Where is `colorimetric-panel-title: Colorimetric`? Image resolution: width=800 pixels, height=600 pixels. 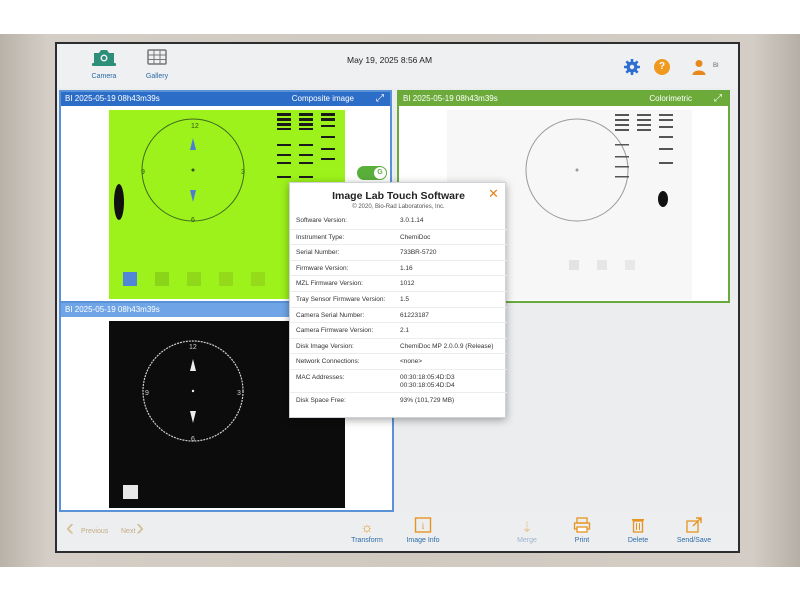
colorimetric-panel-title: Colorimetric is located at coordinates (670, 98).